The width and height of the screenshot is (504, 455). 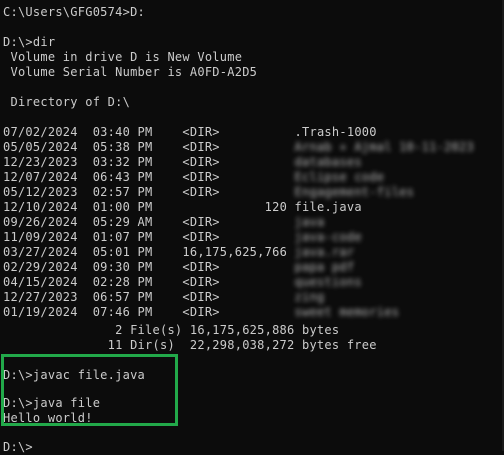 I want to click on entry-name: .Trash-1000, so click(x=335, y=132).